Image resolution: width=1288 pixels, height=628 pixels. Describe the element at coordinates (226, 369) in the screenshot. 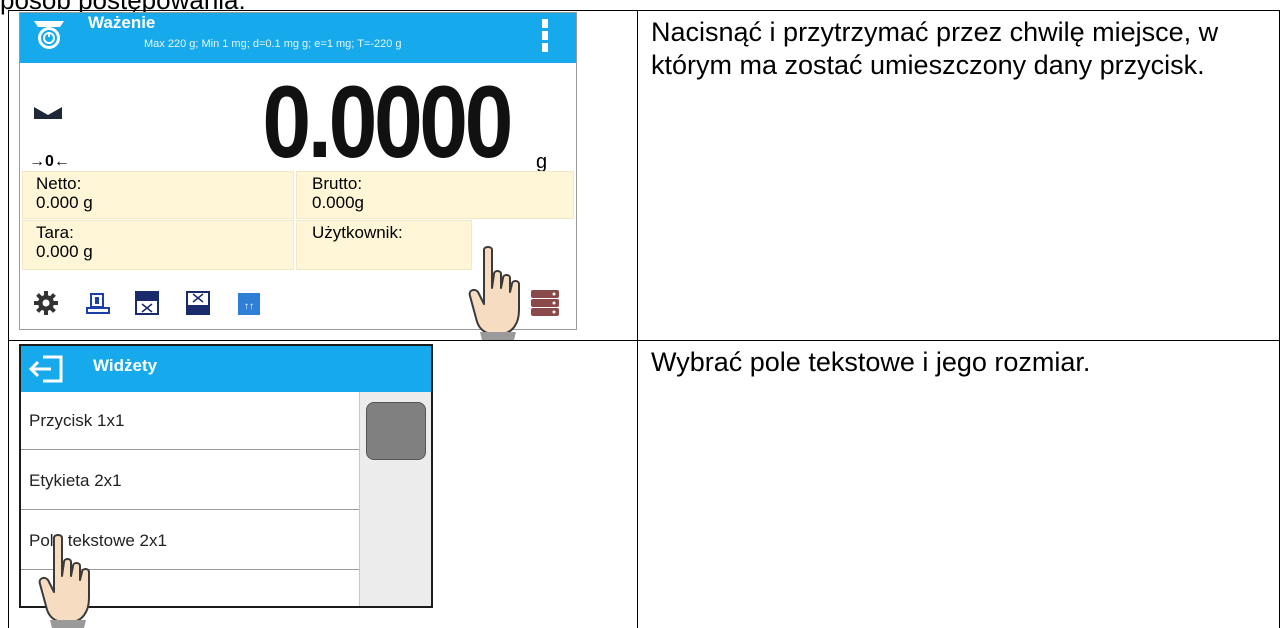

I see `widgets-header: Widżety` at that location.